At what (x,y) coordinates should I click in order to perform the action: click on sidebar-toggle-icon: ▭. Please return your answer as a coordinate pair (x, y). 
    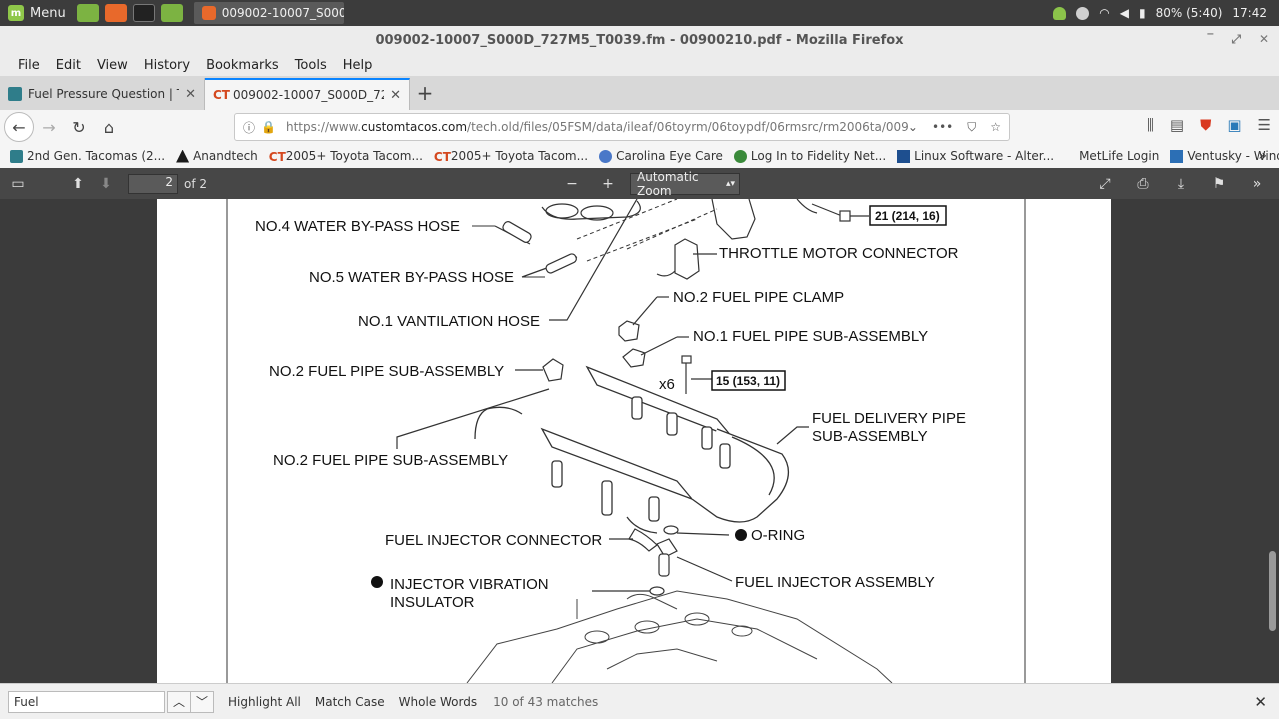
    Looking at the image, I should click on (18, 184).